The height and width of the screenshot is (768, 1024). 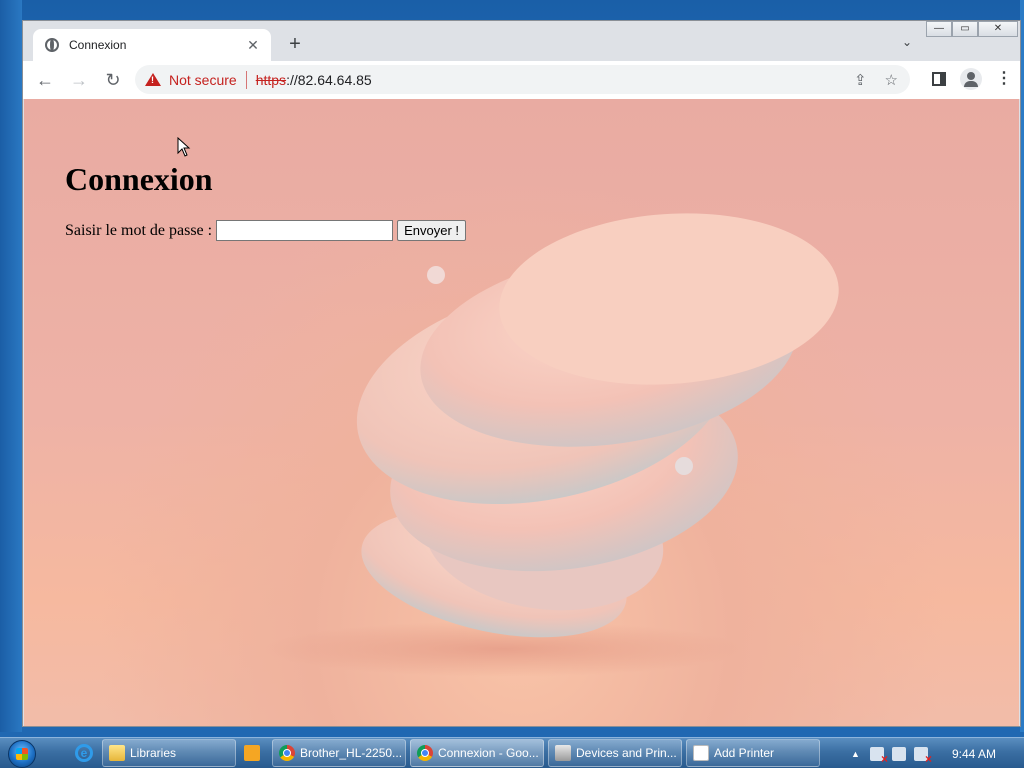 I want to click on tray-expand-icon: ▲, so click(x=855, y=754).